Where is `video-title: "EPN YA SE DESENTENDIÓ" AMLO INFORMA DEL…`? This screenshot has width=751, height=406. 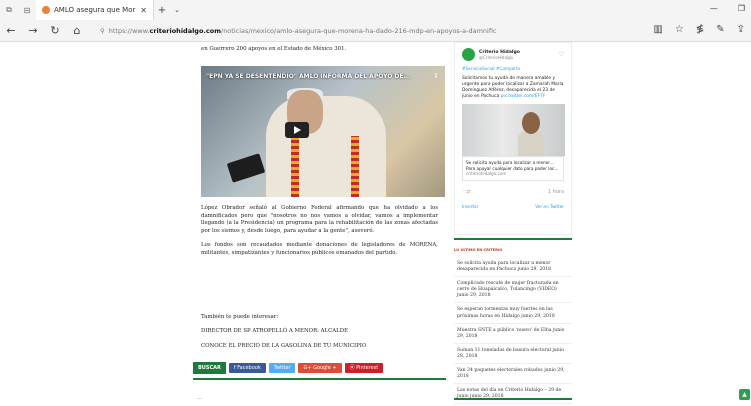
video-title: "EPN YA SE DESENTENDIÓ" AMLO INFORMA DEL… is located at coordinates (312, 76).